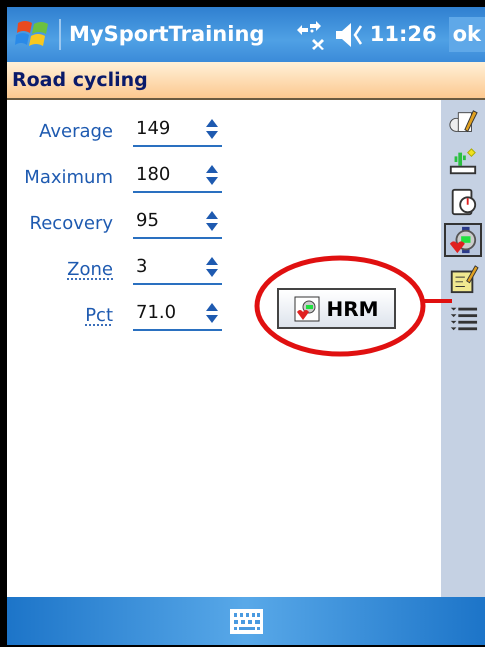  I want to click on keyboard-icon, so click(246, 621).